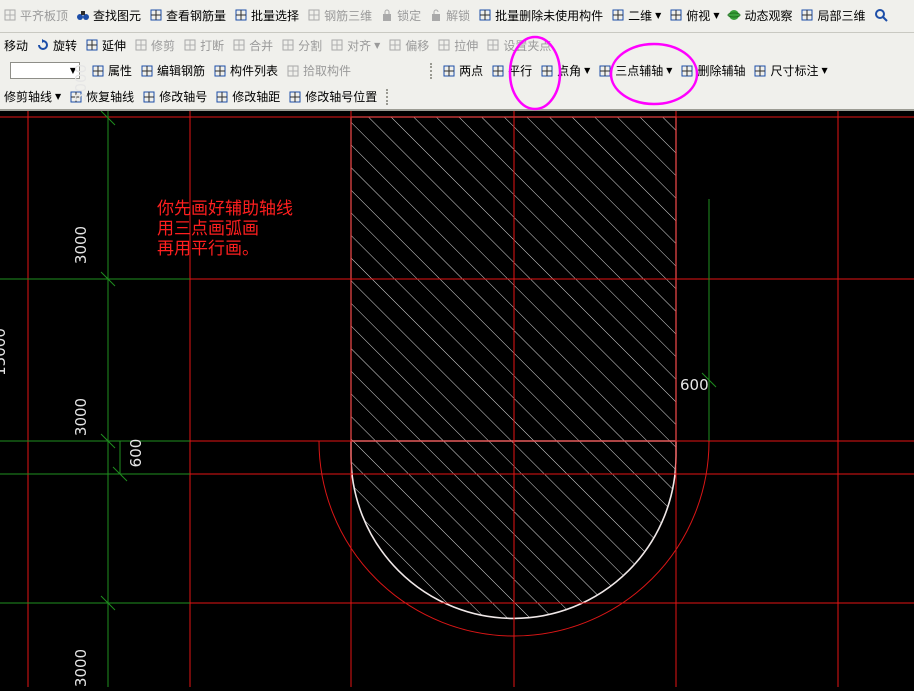 Image resolution: width=914 pixels, height=691 pixels. Describe the element at coordinates (256, 97) in the screenshot. I see `toolbar-button-label: 修改轴距` at that location.